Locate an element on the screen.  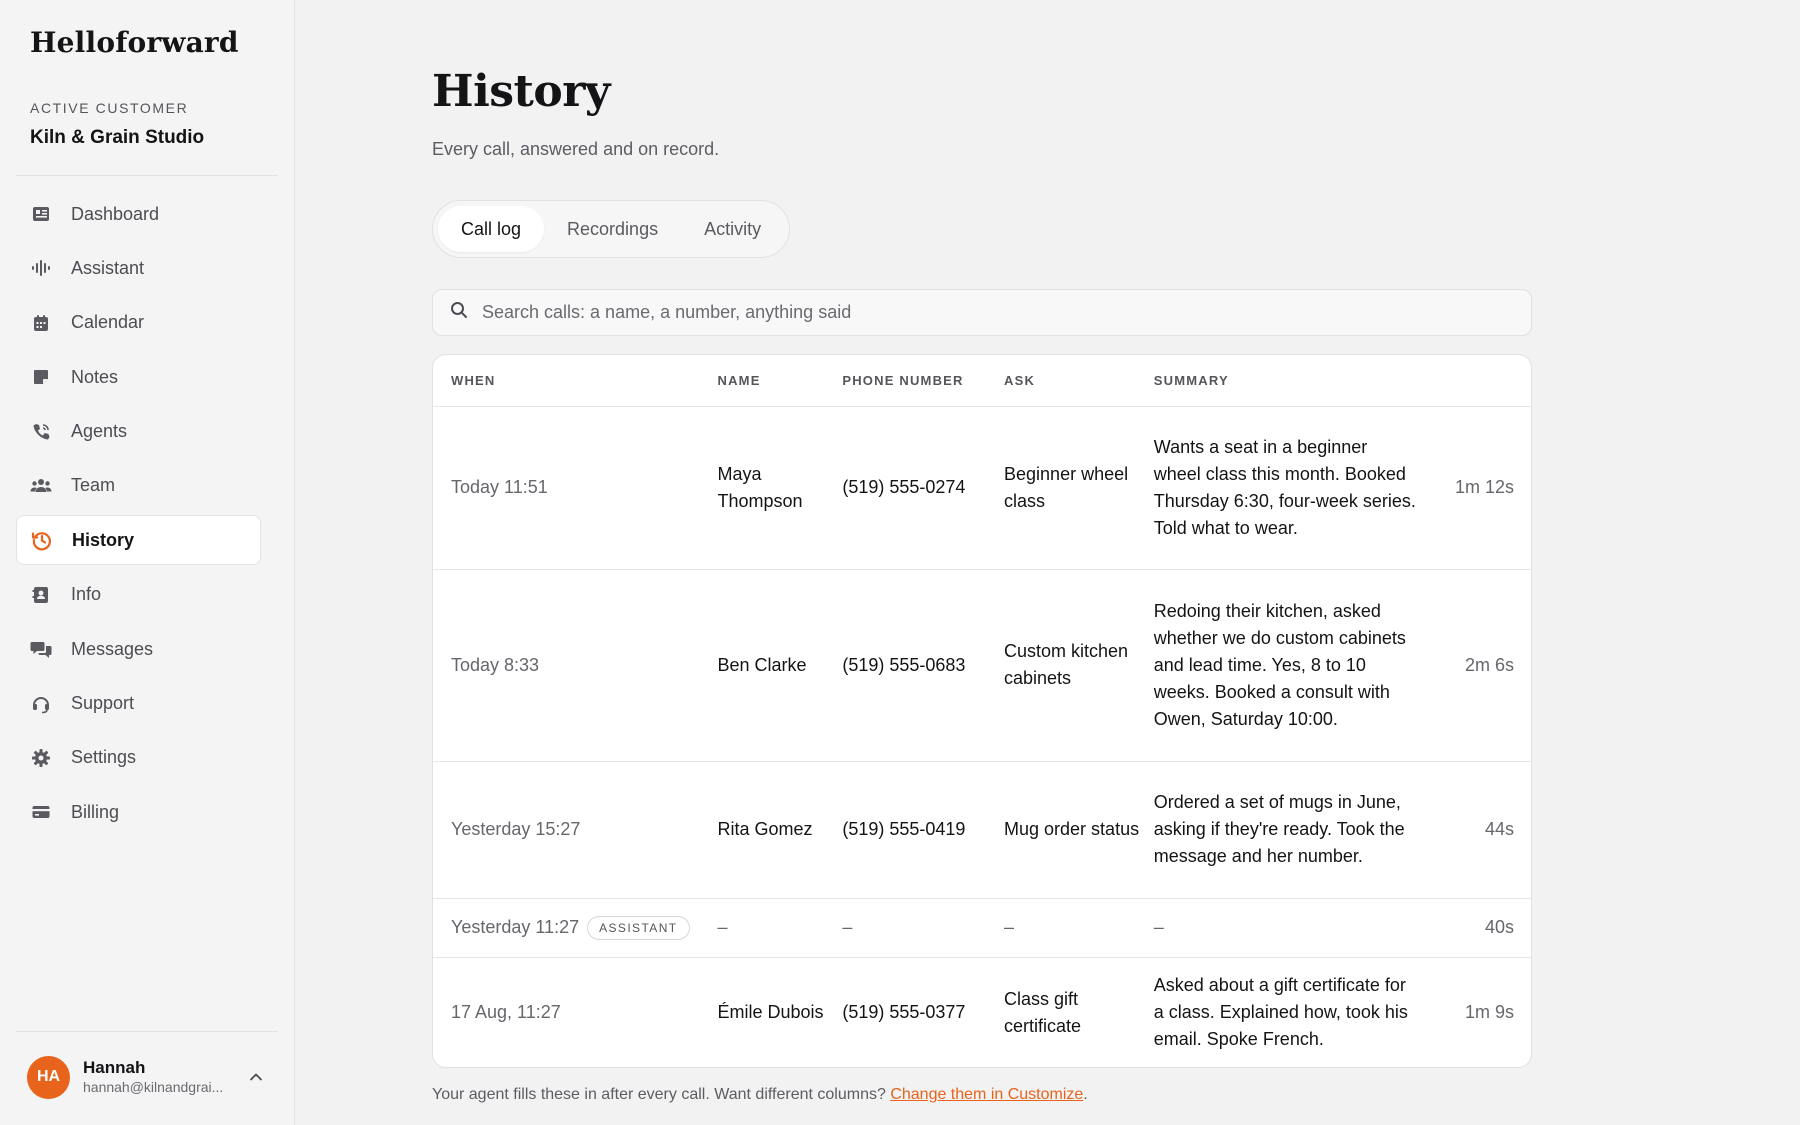
sidebar-item-label: Notes is located at coordinates (95, 376).